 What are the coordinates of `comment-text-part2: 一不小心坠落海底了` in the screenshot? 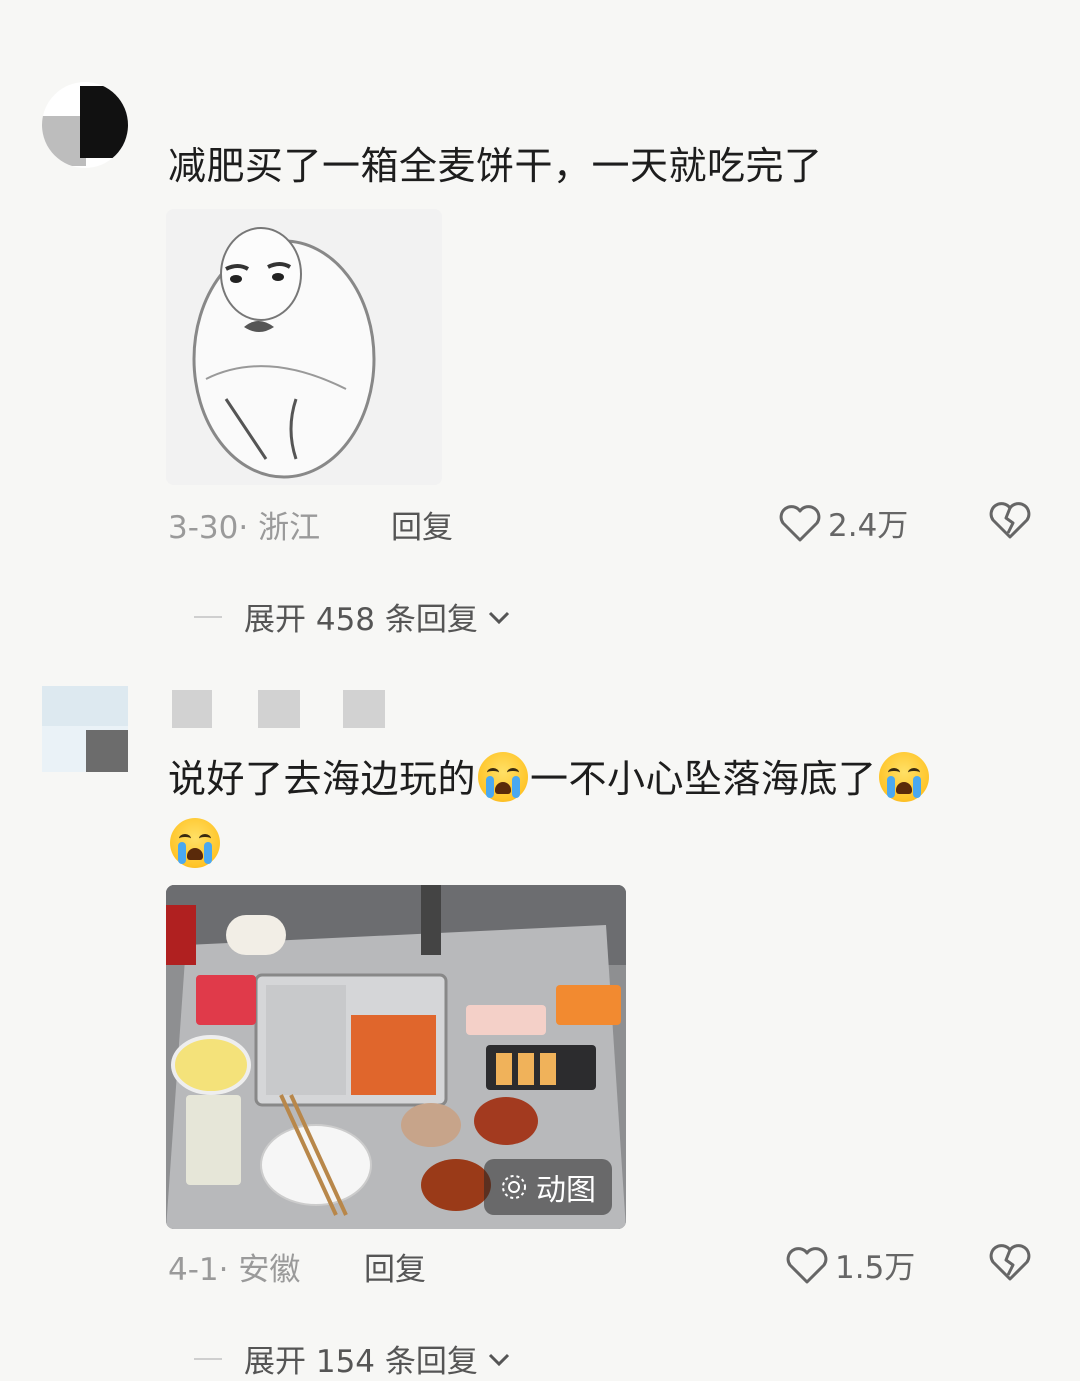 It's located at (703, 779).